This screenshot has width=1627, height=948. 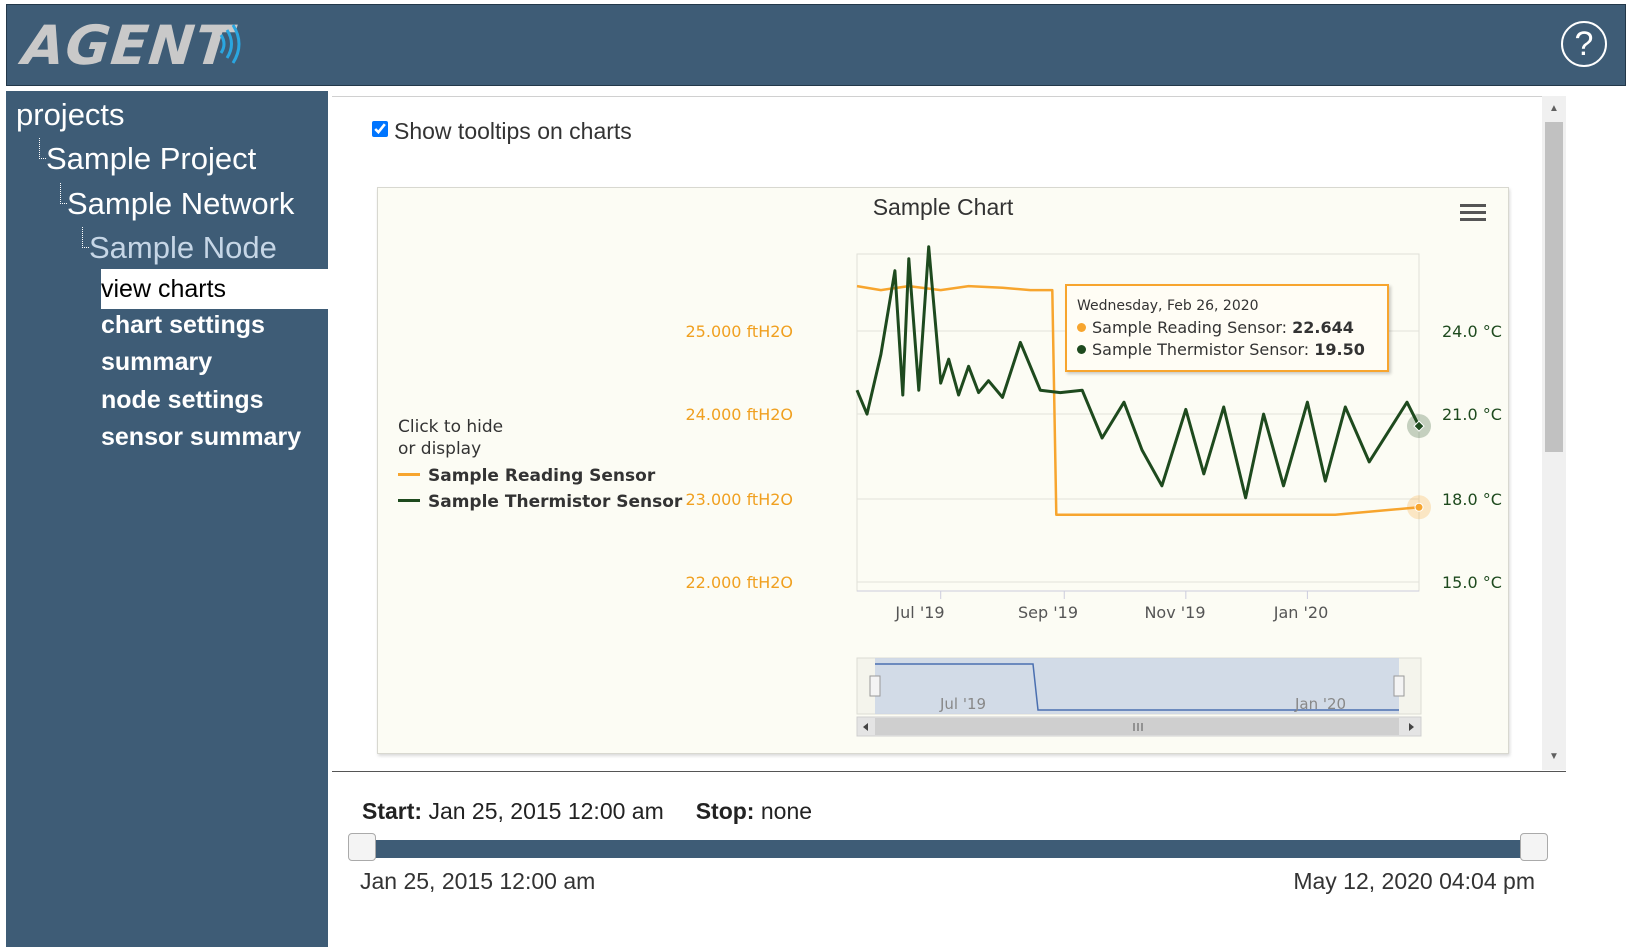 What do you see at coordinates (1168, 306) in the screenshot?
I see `tooltip-date: Wednesday, Feb 26, 2020` at bounding box center [1168, 306].